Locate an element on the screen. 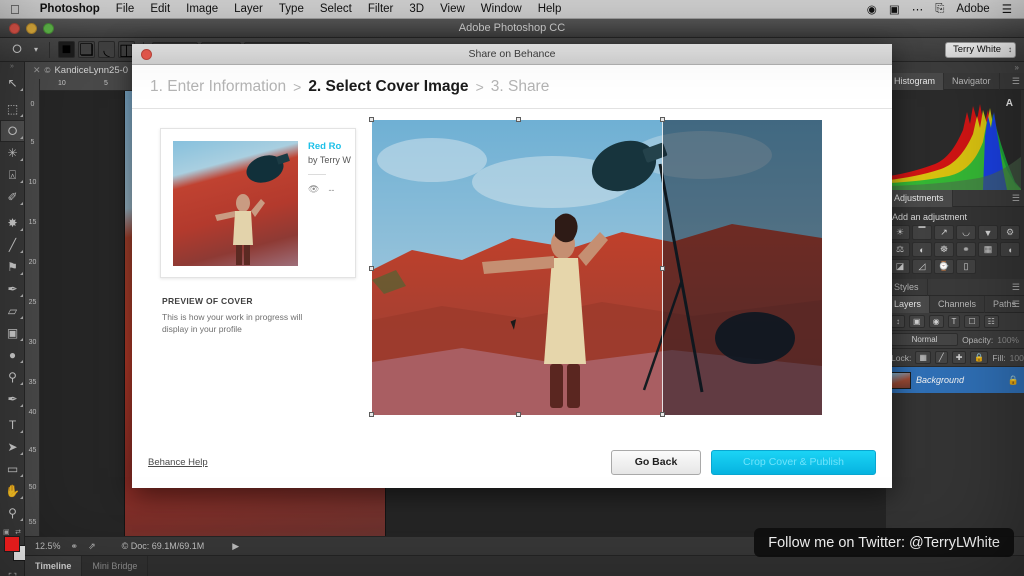 The width and height of the screenshot is (1024, 576). crop-handle-bottom-center is located at coordinates (518, 414).